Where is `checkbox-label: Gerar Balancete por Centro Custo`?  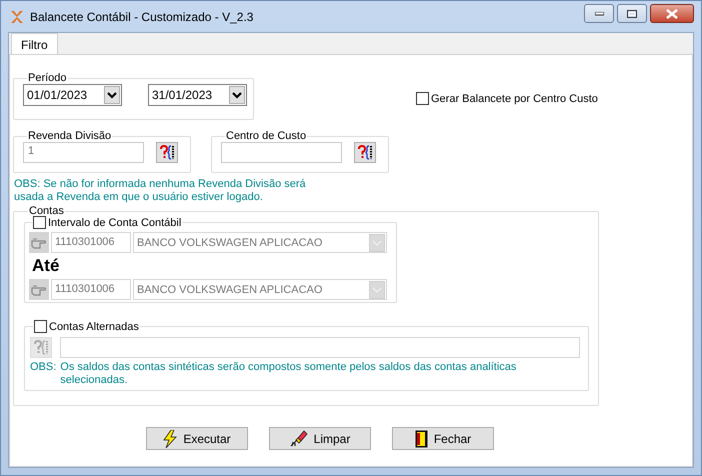
checkbox-label: Gerar Balancete por Centro Custo is located at coordinates (514, 98).